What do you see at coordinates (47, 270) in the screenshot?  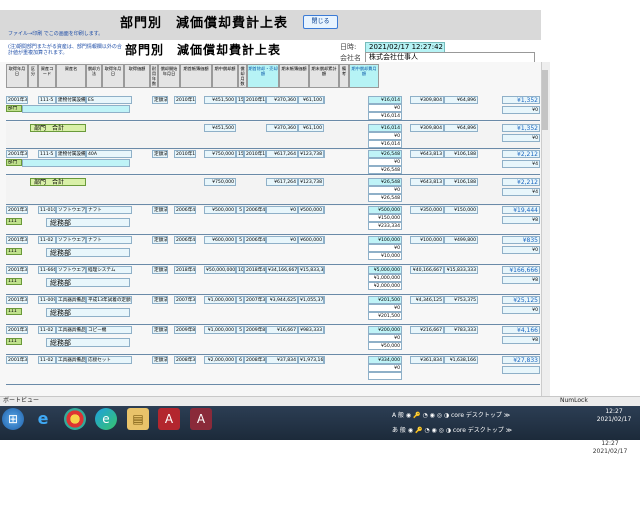 I see `asset-code-cell: 11-6666` at bounding box center [47, 270].